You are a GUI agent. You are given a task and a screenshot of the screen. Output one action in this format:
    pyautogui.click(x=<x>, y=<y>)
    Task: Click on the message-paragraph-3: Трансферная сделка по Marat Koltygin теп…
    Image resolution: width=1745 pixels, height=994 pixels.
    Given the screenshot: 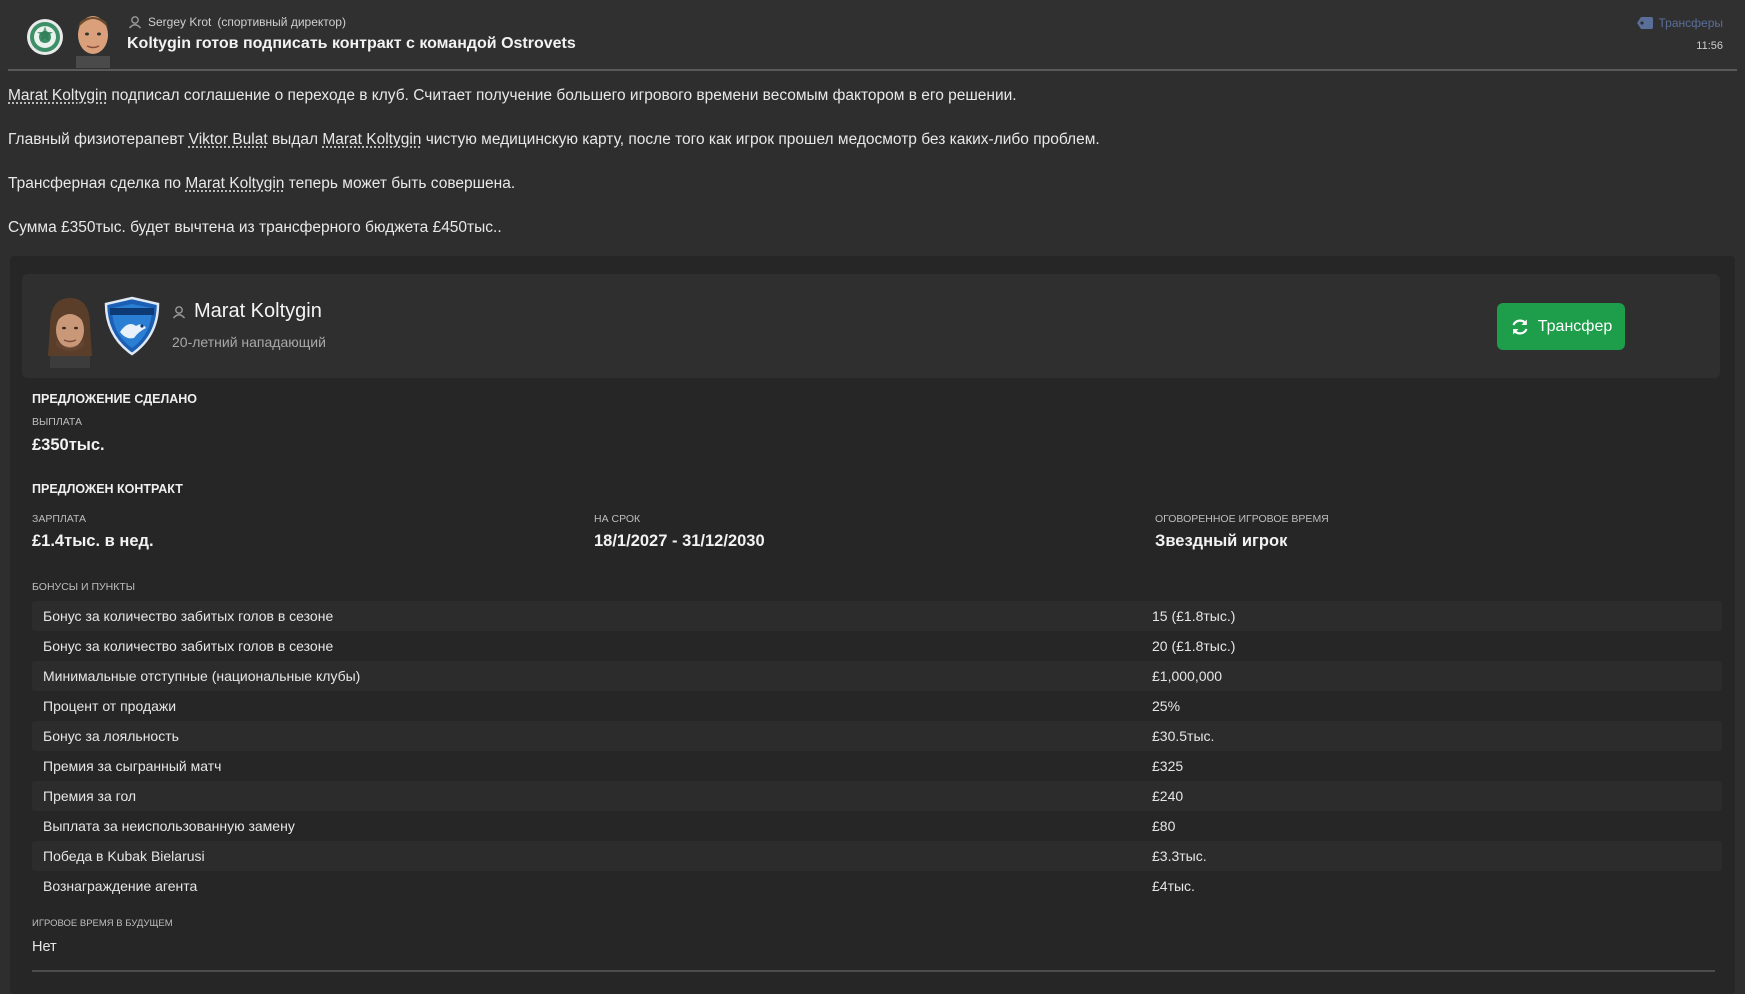 What is the action you would take?
    pyautogui.click(x=261, y=184)
    